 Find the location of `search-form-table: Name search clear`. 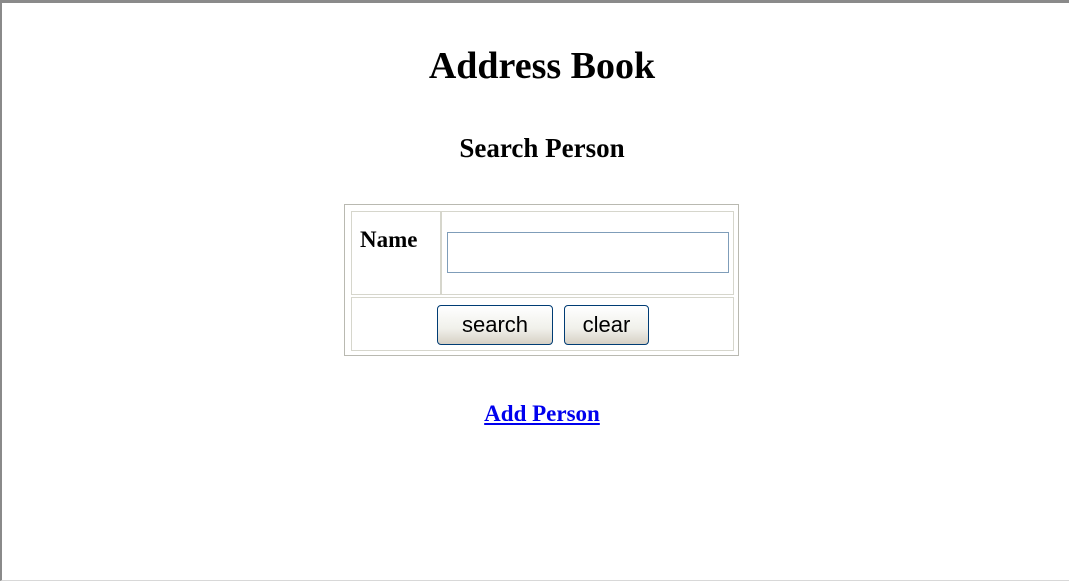

search-form-table: Name search clear is located at coordinates (541, 280).